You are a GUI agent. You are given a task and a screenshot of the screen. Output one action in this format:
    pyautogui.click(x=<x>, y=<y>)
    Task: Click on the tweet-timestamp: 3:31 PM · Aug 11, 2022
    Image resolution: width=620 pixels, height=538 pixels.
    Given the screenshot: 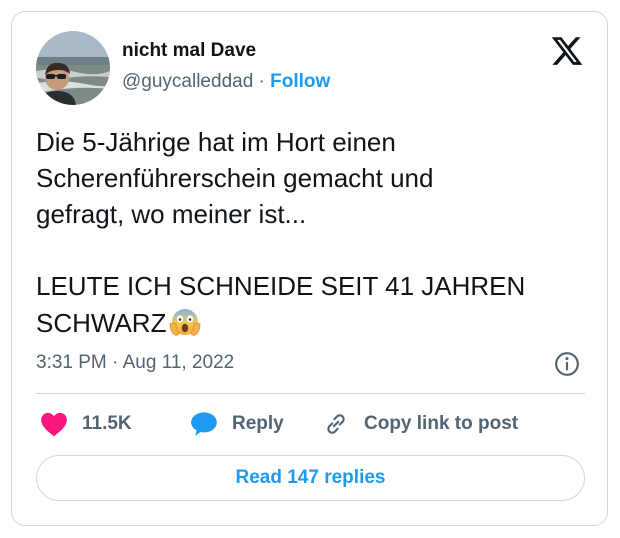 What is the action you would take?
    pyautogui.click(x=135, y=363)
    